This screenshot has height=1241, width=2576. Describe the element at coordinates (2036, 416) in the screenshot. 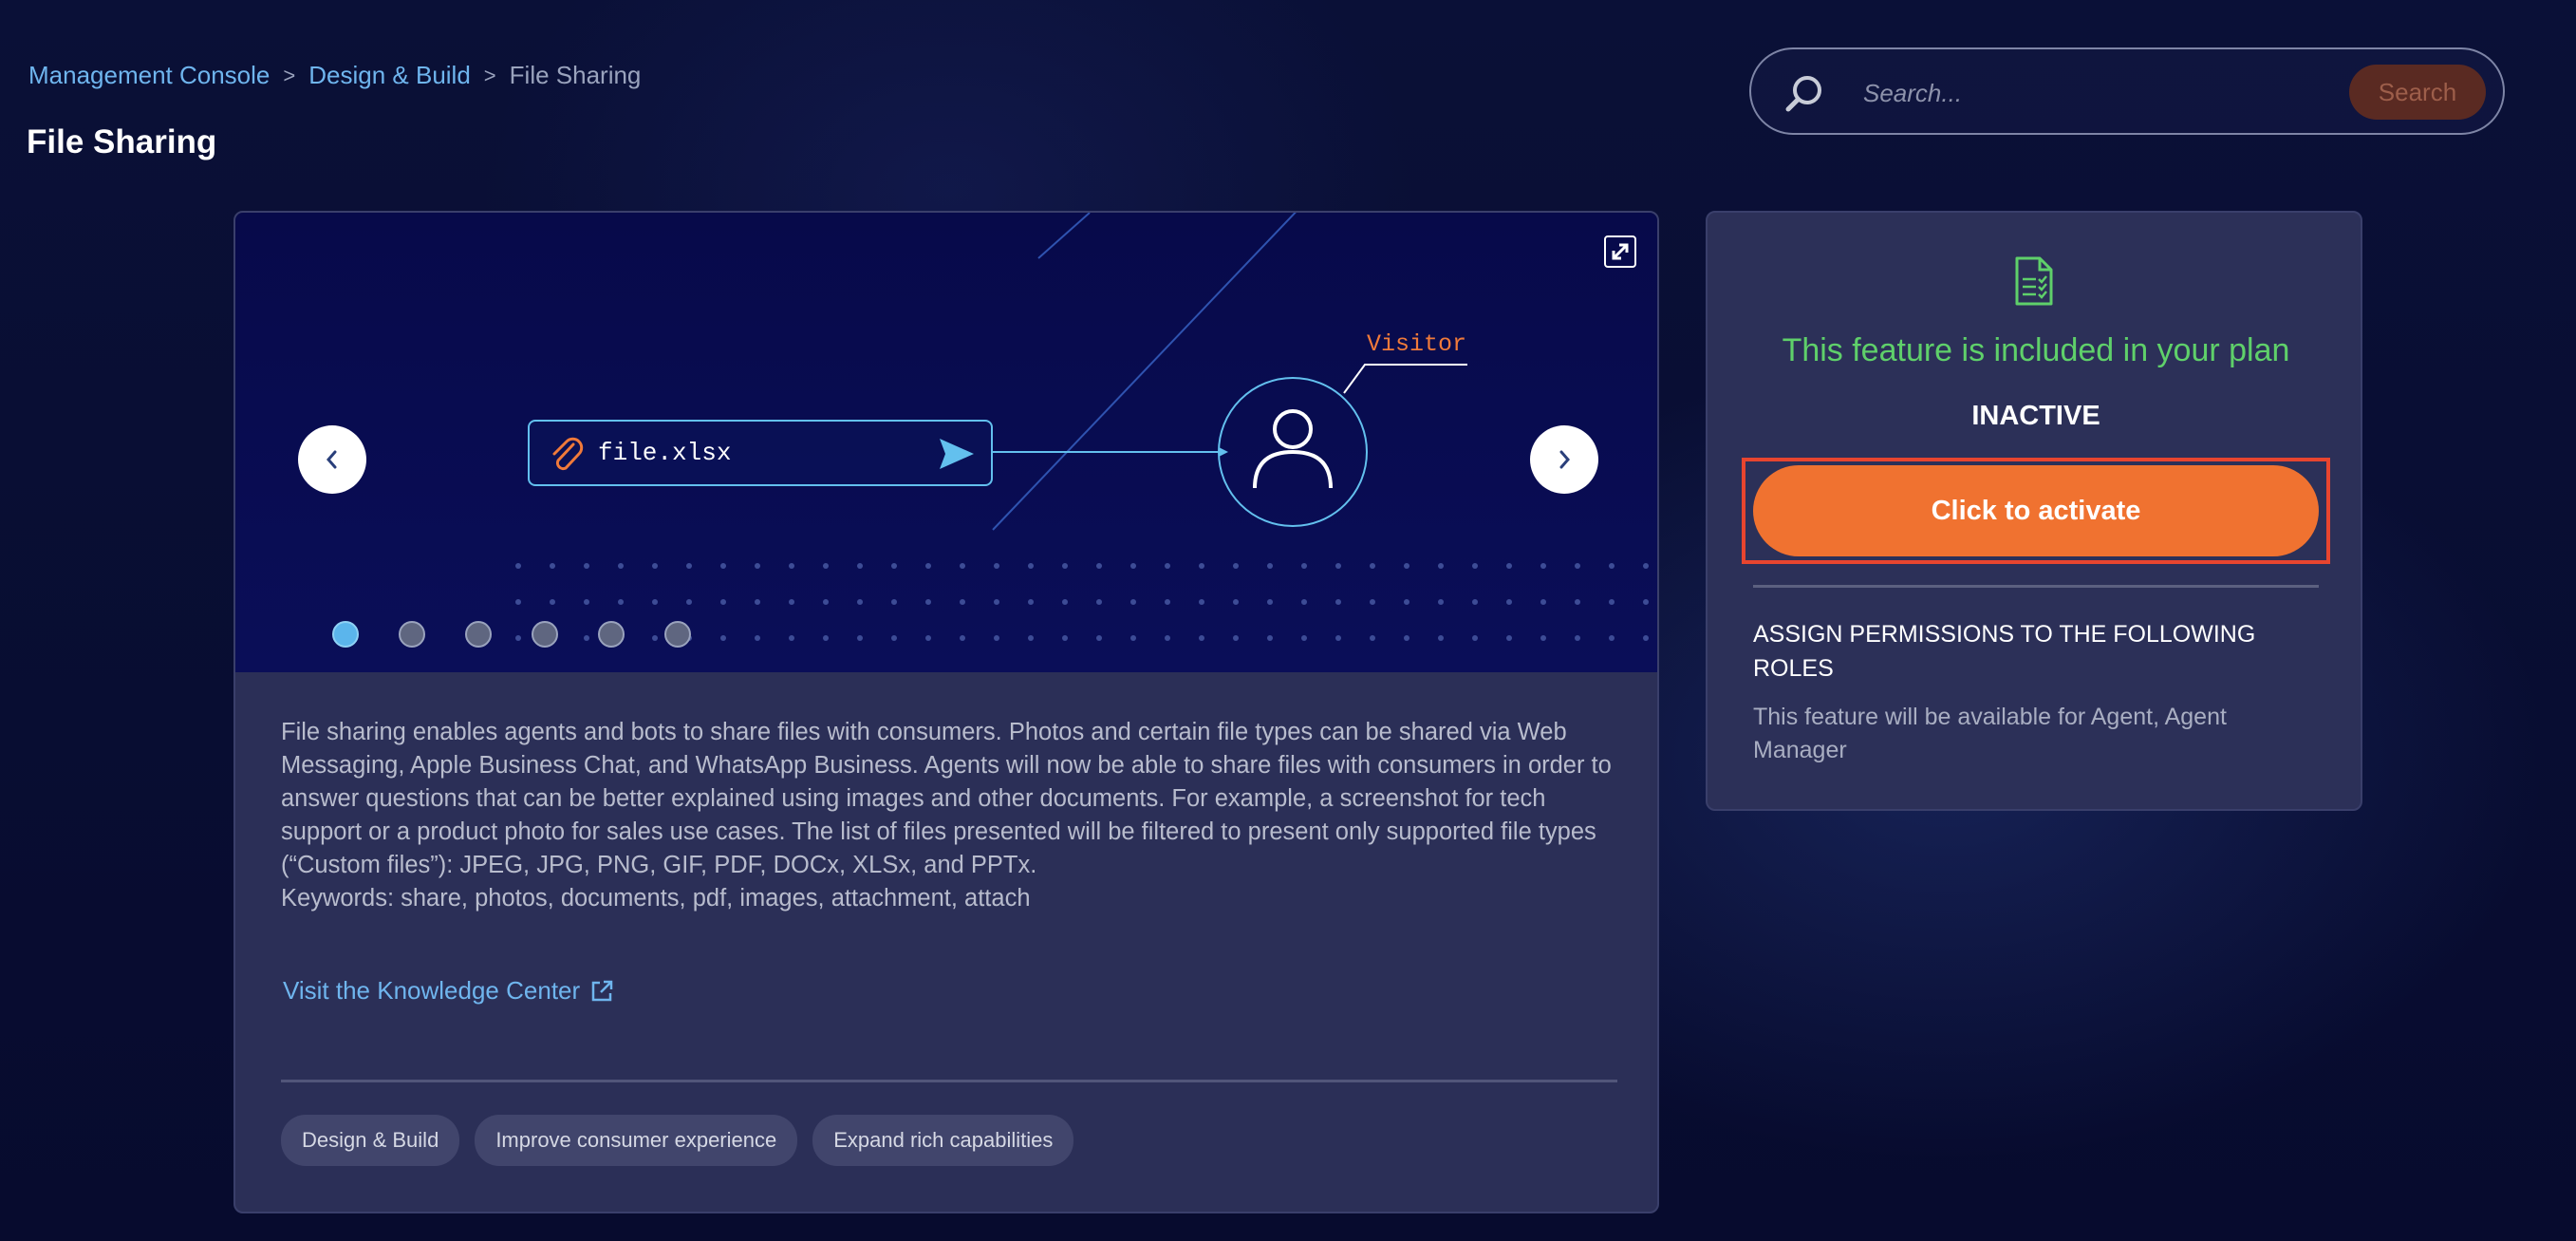

I see `feature-status: INACTIVE` at that location.